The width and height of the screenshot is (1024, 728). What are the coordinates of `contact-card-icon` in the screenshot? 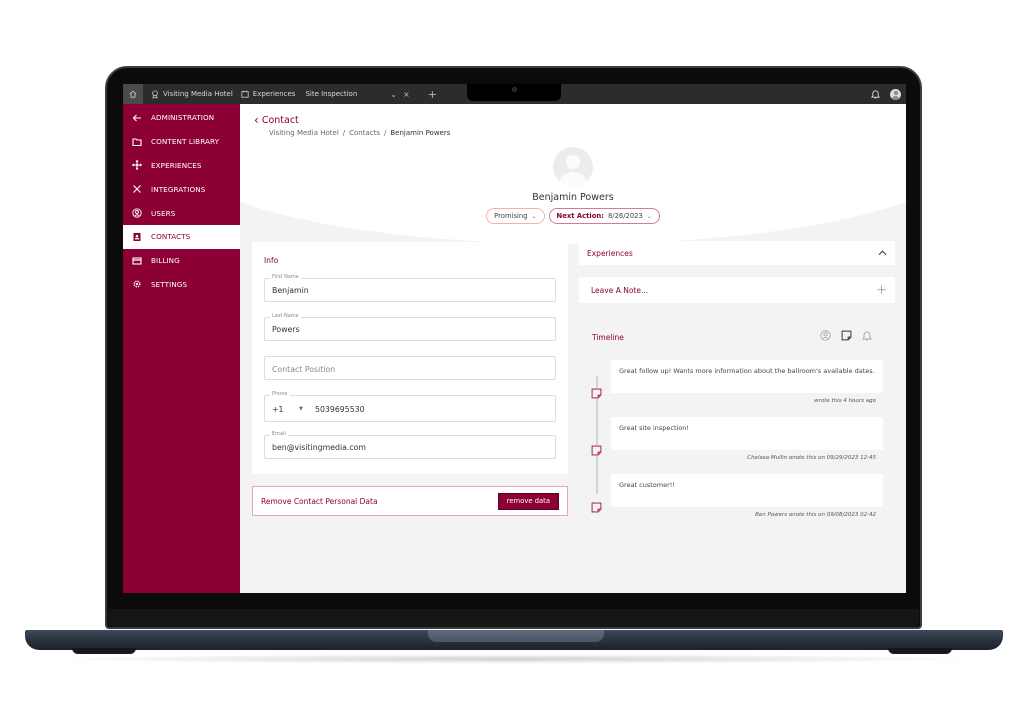 It's located at (137, 236).